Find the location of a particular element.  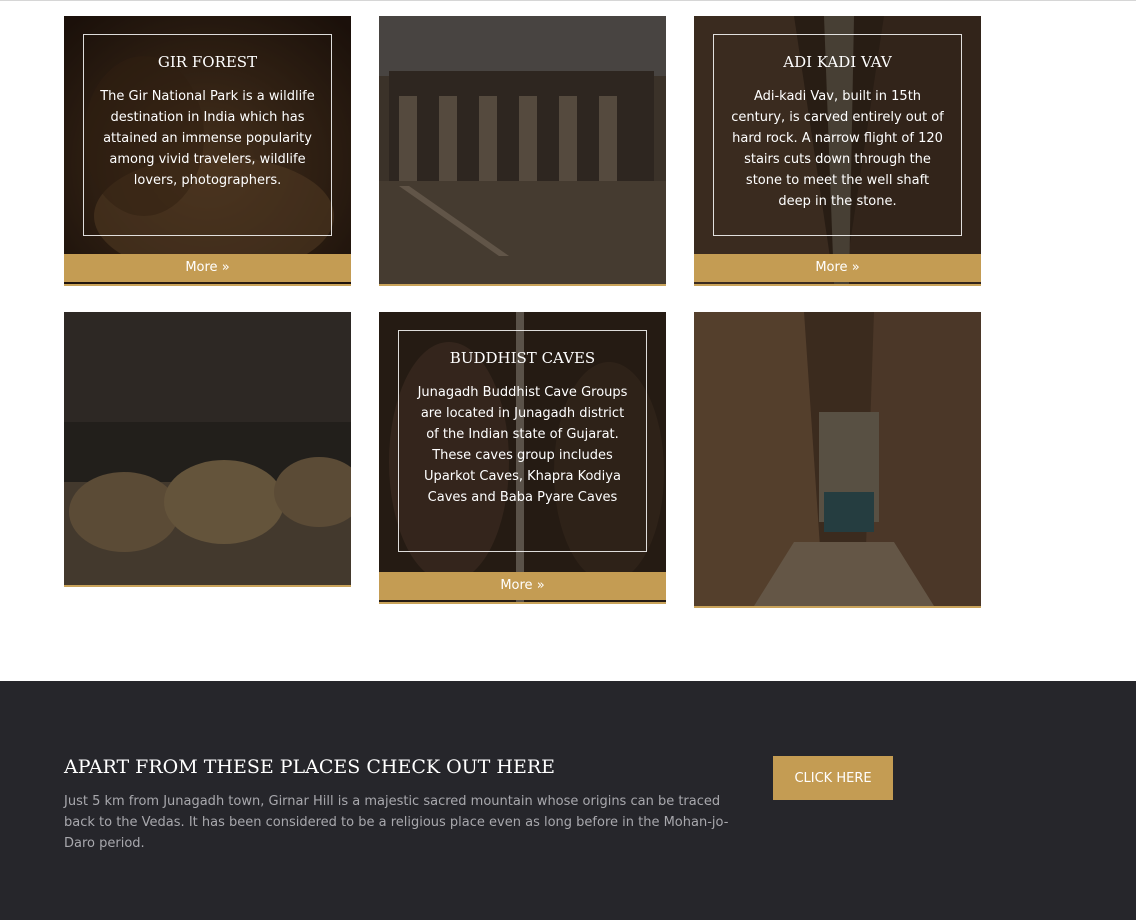

cave-ruins-image is located at coordinates (522, 150).